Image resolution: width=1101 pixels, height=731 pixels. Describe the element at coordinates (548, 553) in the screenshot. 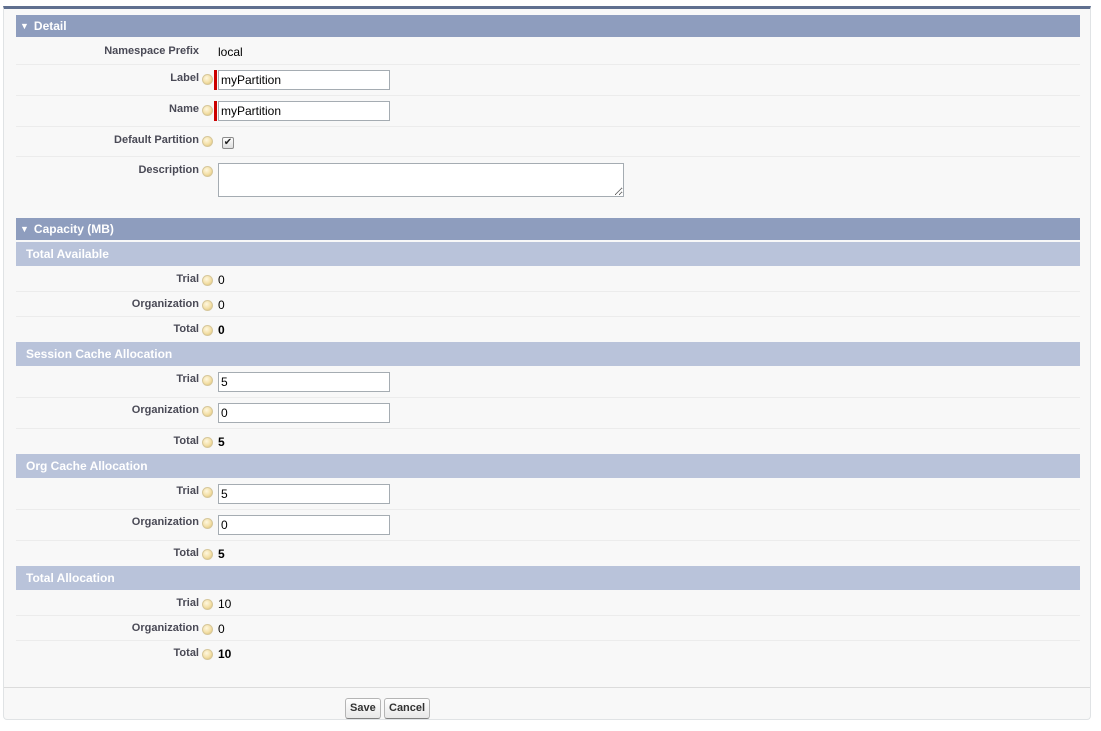

I see `org-cache-total-row: Total 5` at that location.